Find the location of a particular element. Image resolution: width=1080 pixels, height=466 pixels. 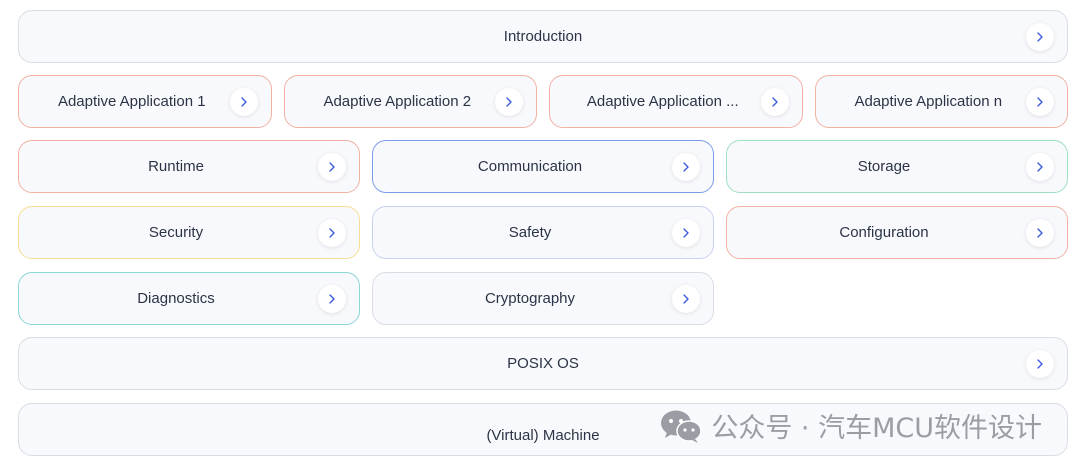

row-services-3: Diagnostics Cryptography is located at coordinates (543, 298).